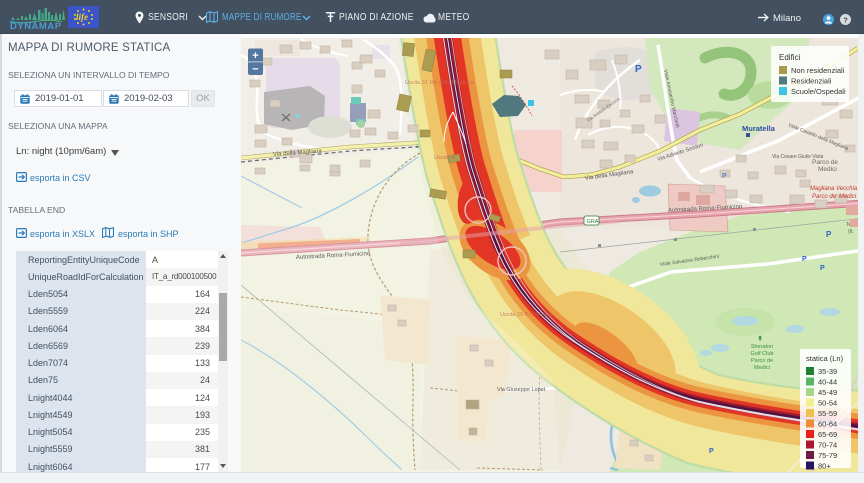 Image resolution: width=864 pixels, height=483 pixels. What do you see at coordinates (762, 354) in the screenshot?
I see `svg-text: Golf Club` at bounding box center [762, 354].